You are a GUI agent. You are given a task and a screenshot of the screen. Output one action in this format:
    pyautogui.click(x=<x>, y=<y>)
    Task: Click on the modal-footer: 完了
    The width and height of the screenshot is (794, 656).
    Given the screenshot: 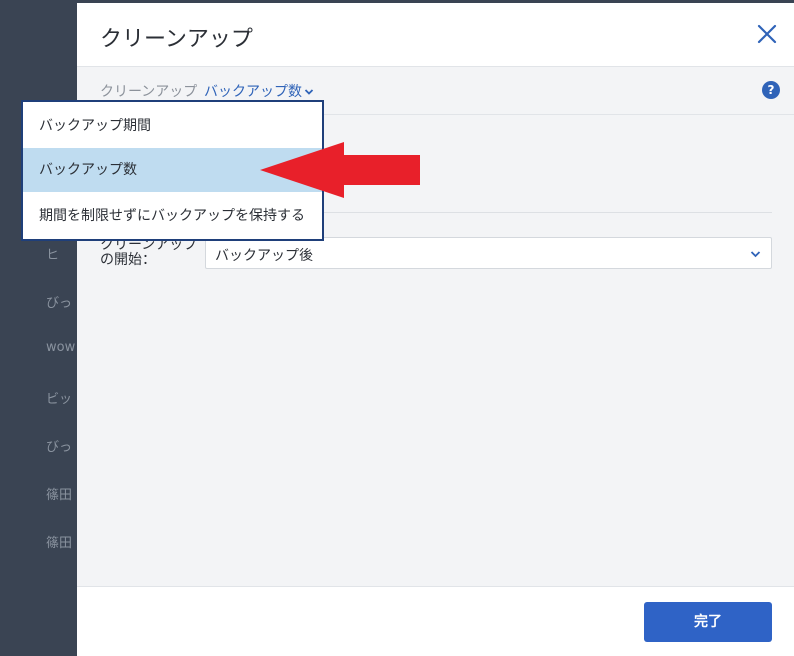 What is the action you would take?
    pyautogui.click(x=435, y=621)
    